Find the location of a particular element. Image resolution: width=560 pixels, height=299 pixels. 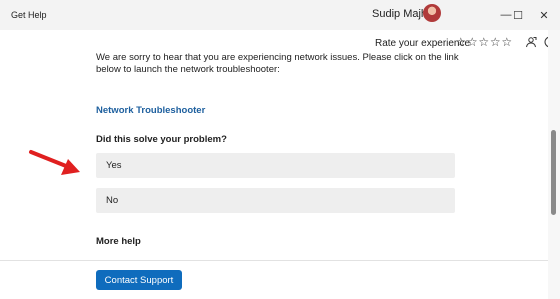

no-label: No is located at coordinates (112, 200).